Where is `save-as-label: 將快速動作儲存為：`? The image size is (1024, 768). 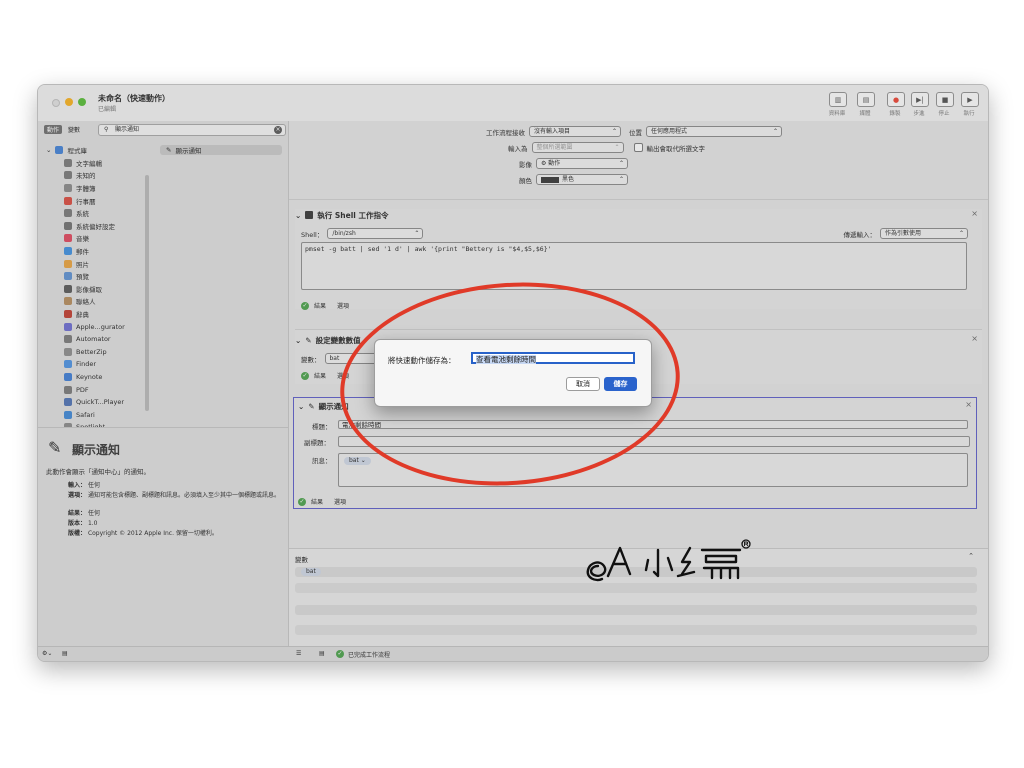 save-as-label: 將快速動作儲存為： is located at coordinates (422, 360).